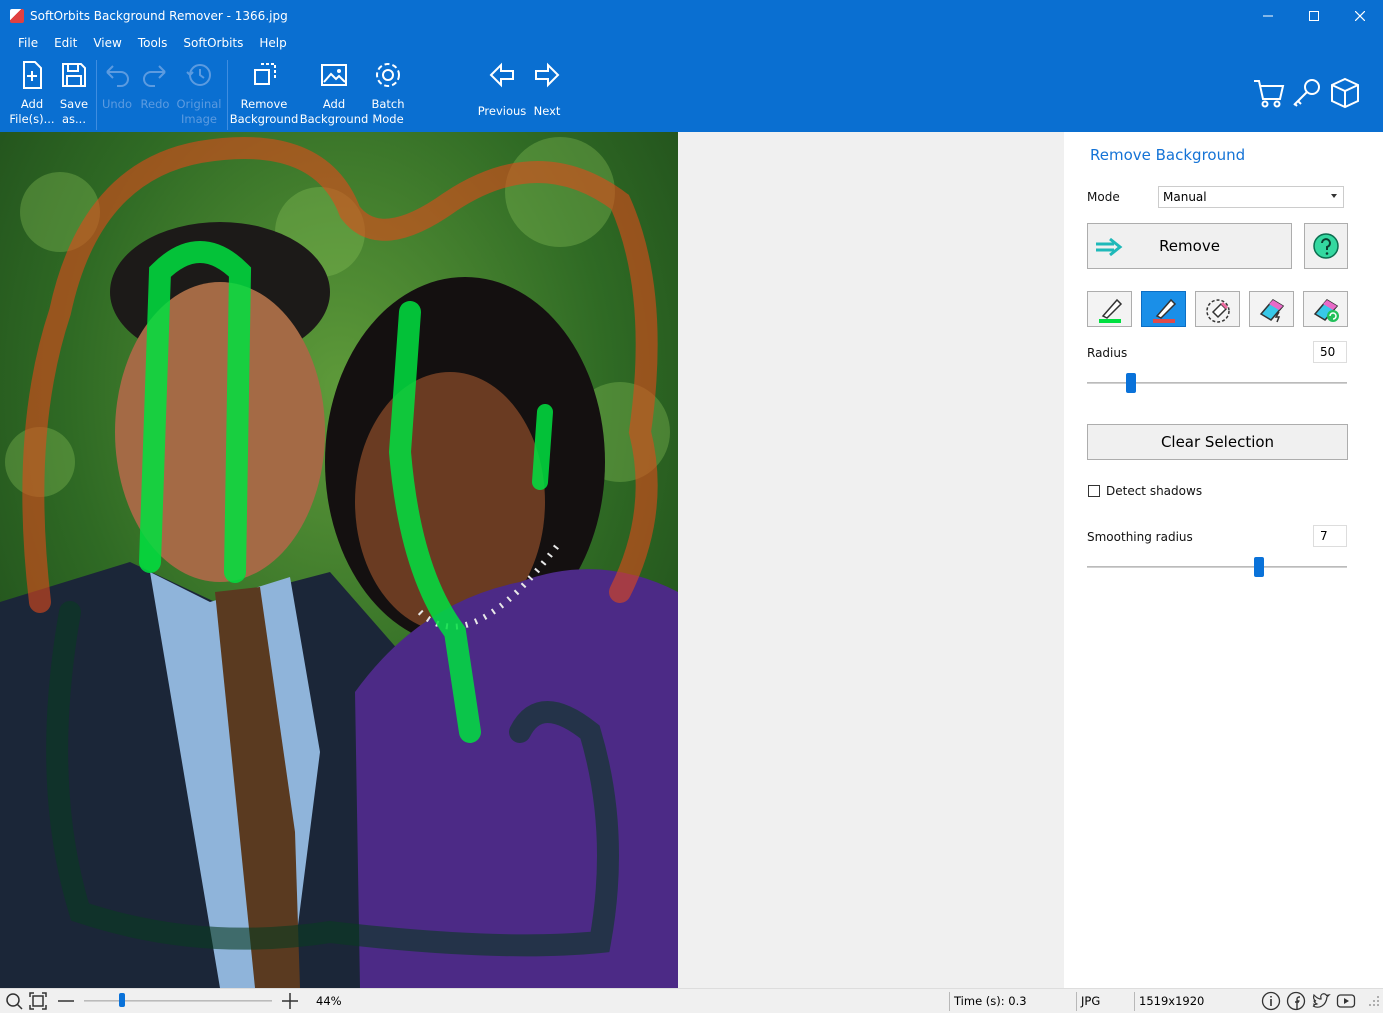  I want to click on zoom-out-icon, so click(66, 1001).